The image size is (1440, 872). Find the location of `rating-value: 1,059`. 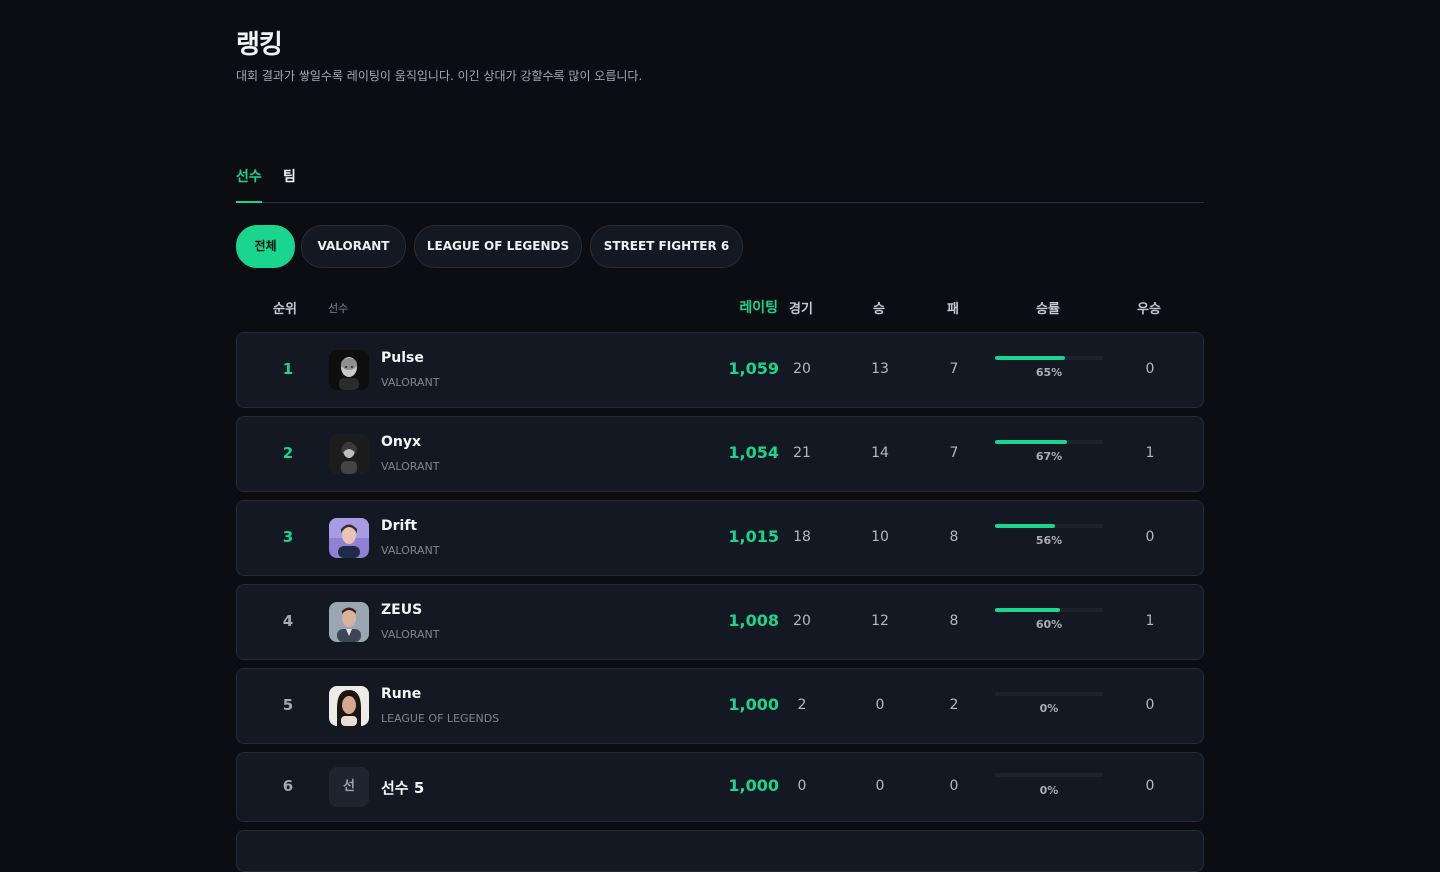

rating-value: 1,059 is located at coordinates (753, 368).